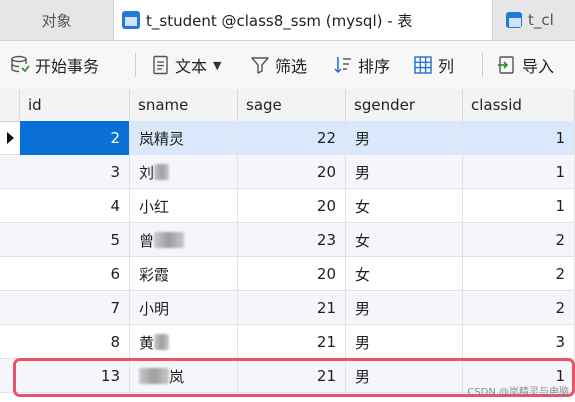 The image size is (575, 402). What do you see at coordinates (75, 105) in the screenshot?
I see `column-header-id: id` at bounding box center [75, 105].